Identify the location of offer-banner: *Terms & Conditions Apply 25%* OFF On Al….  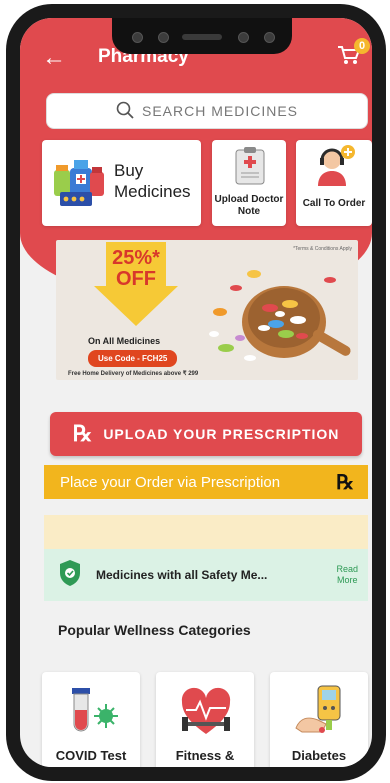
(207, 310).